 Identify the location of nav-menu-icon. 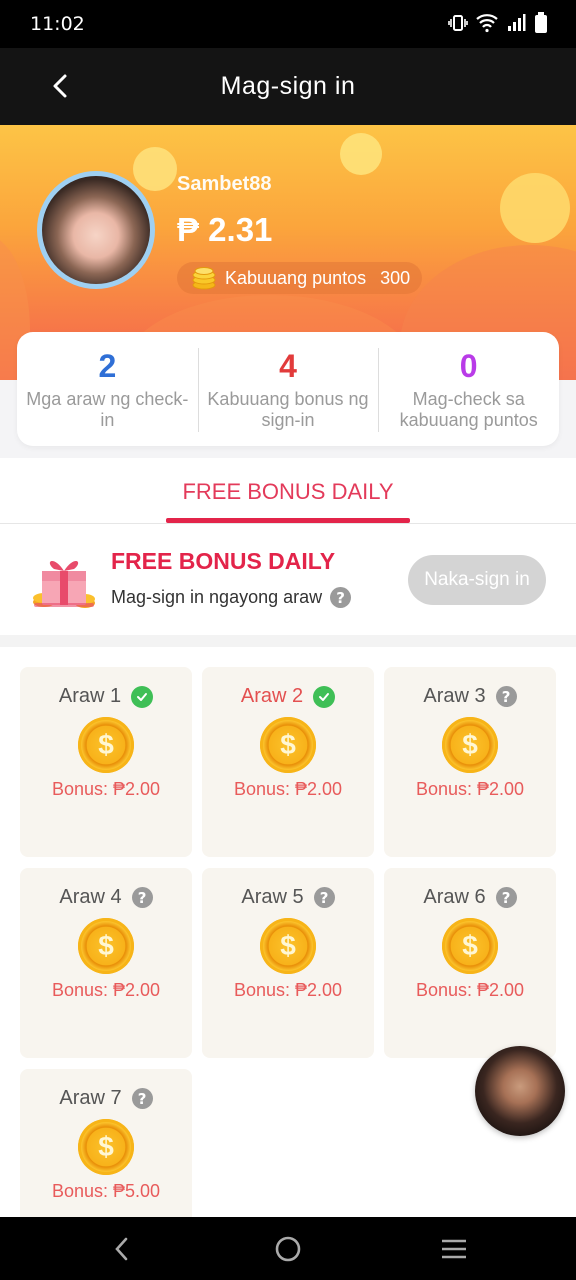
(454, 1249).